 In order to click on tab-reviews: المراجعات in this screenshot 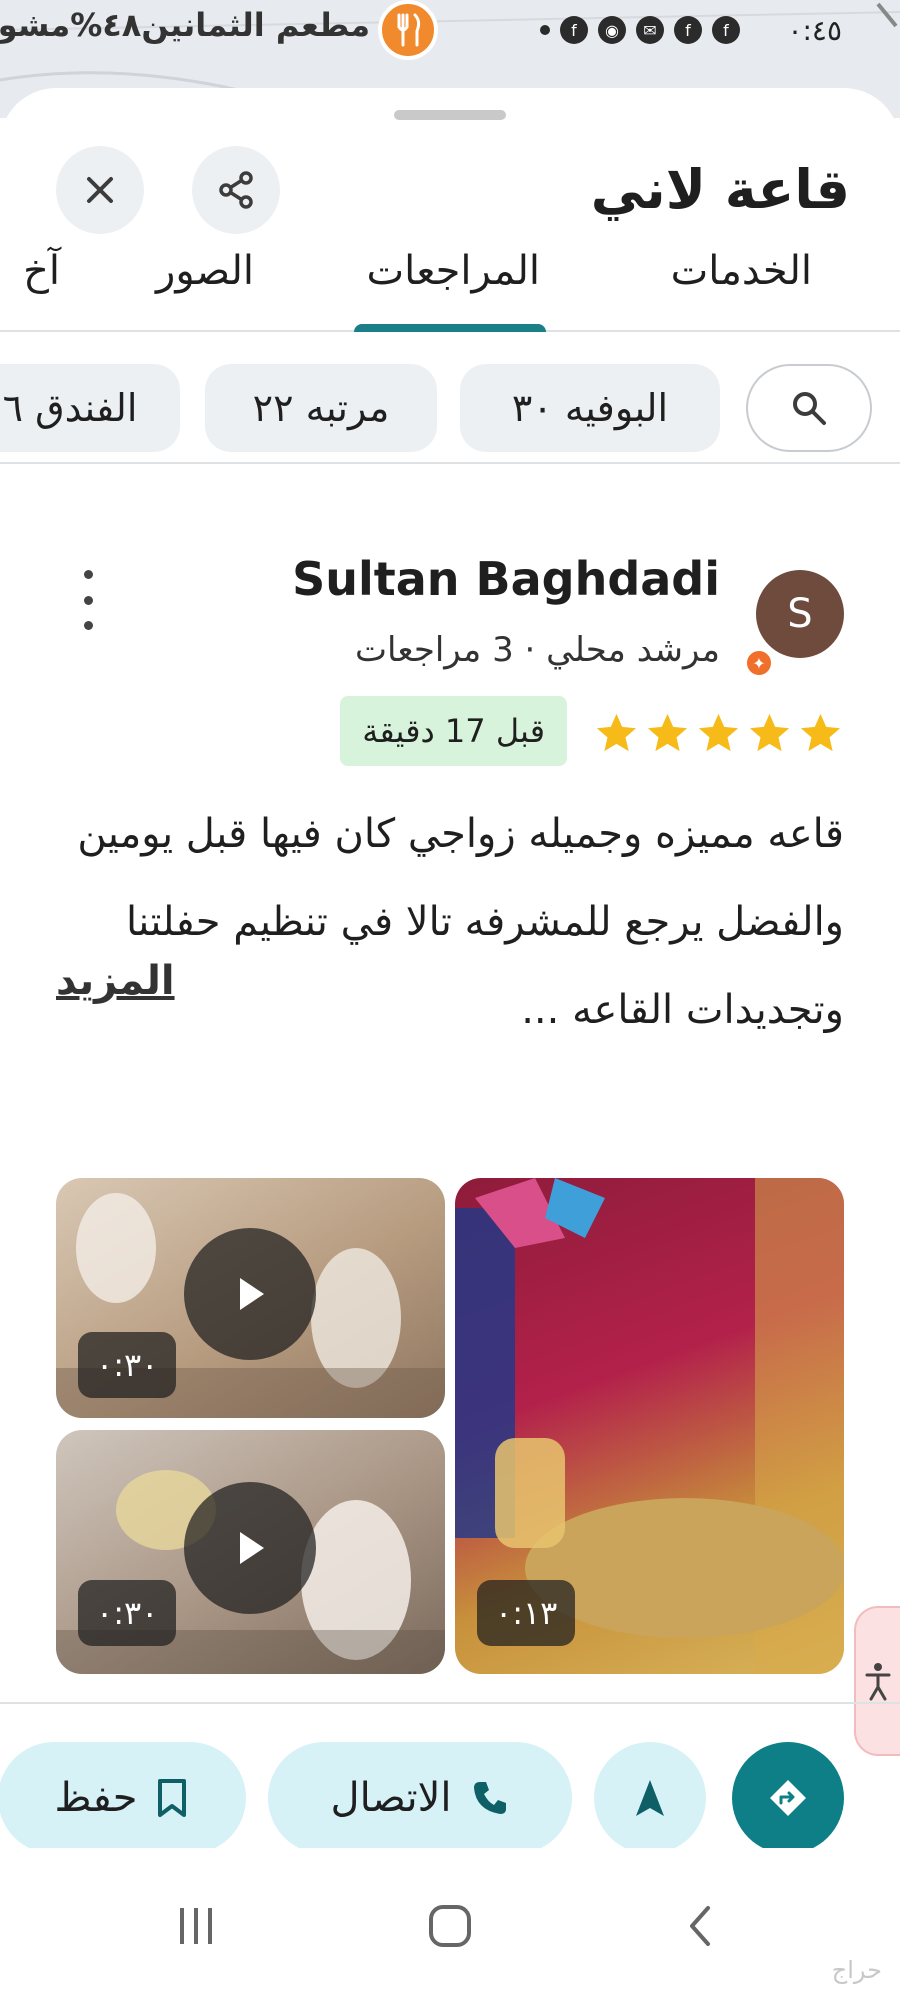, I will do `click(453, 271)`.